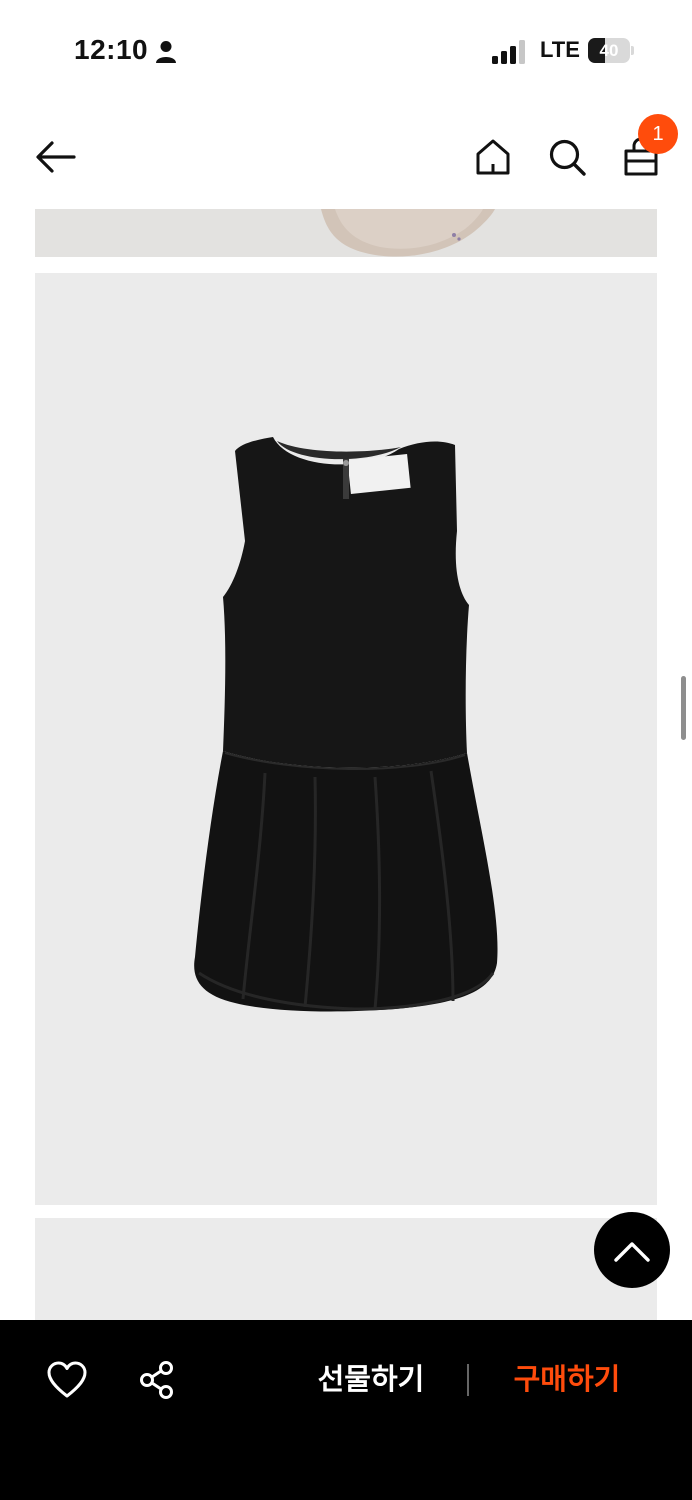  Describe the element at coordinates (371, 1380) in the screenshot. I see `gift-button: 선물하기` at that location.